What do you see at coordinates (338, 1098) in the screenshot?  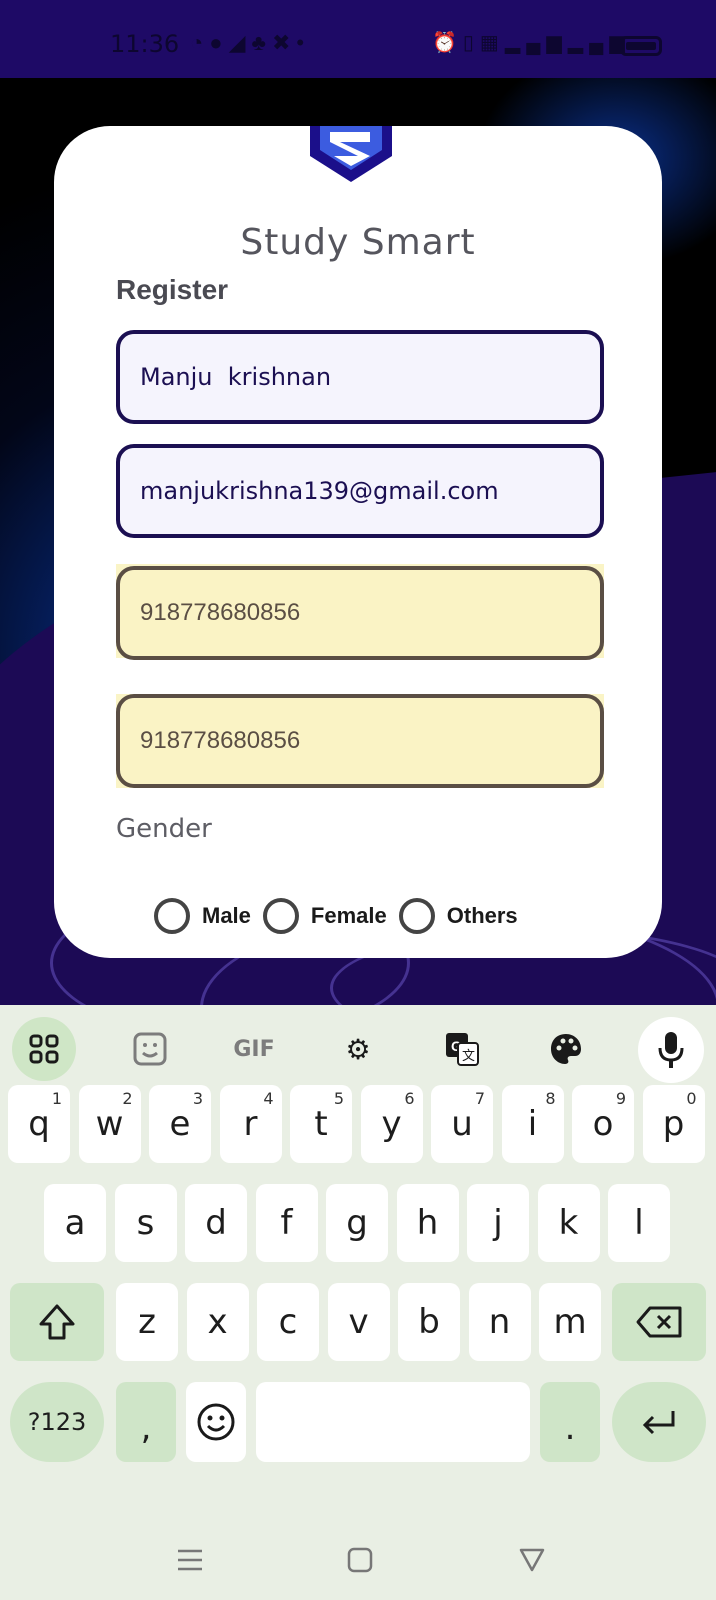 I see `key-hint: 5` at bounding box center [338, 1098].